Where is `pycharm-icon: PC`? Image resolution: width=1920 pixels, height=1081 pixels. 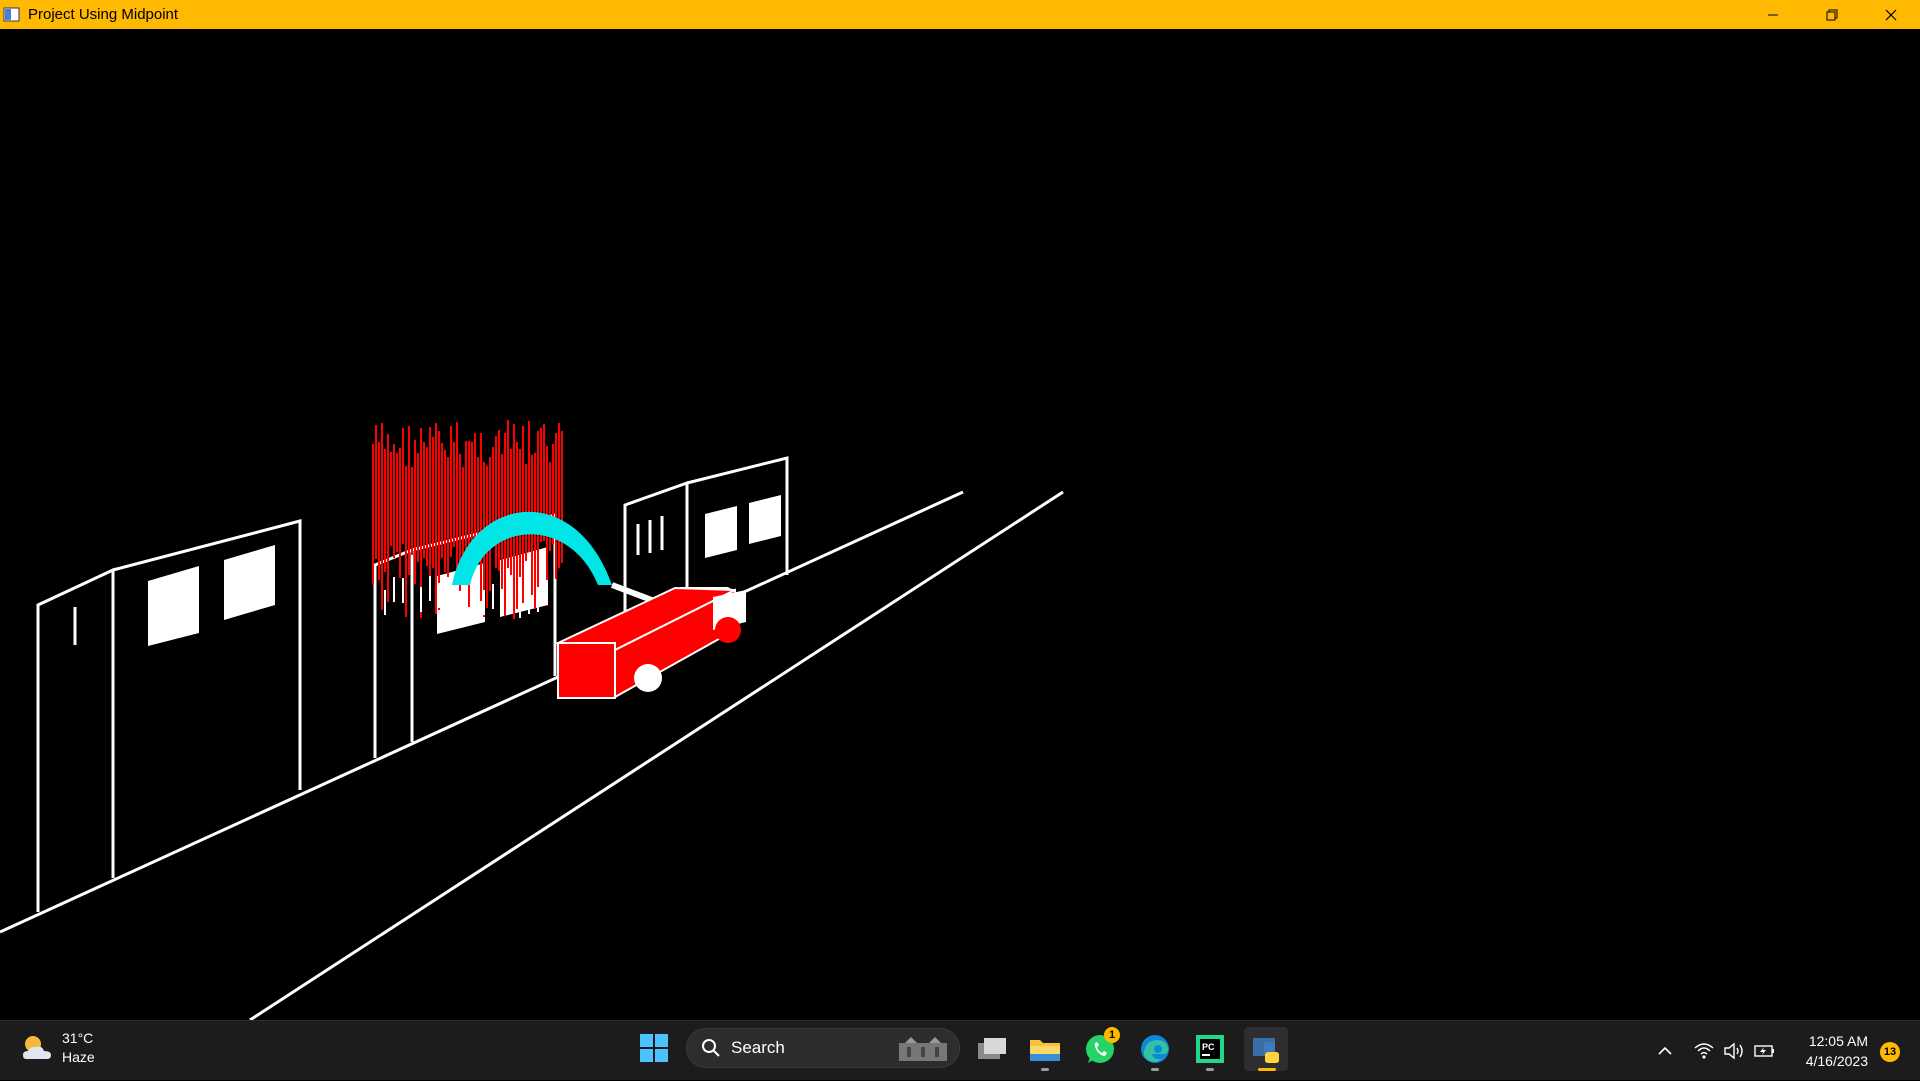 pycharm-icon: PC is located at coordinates (1210, 1049).